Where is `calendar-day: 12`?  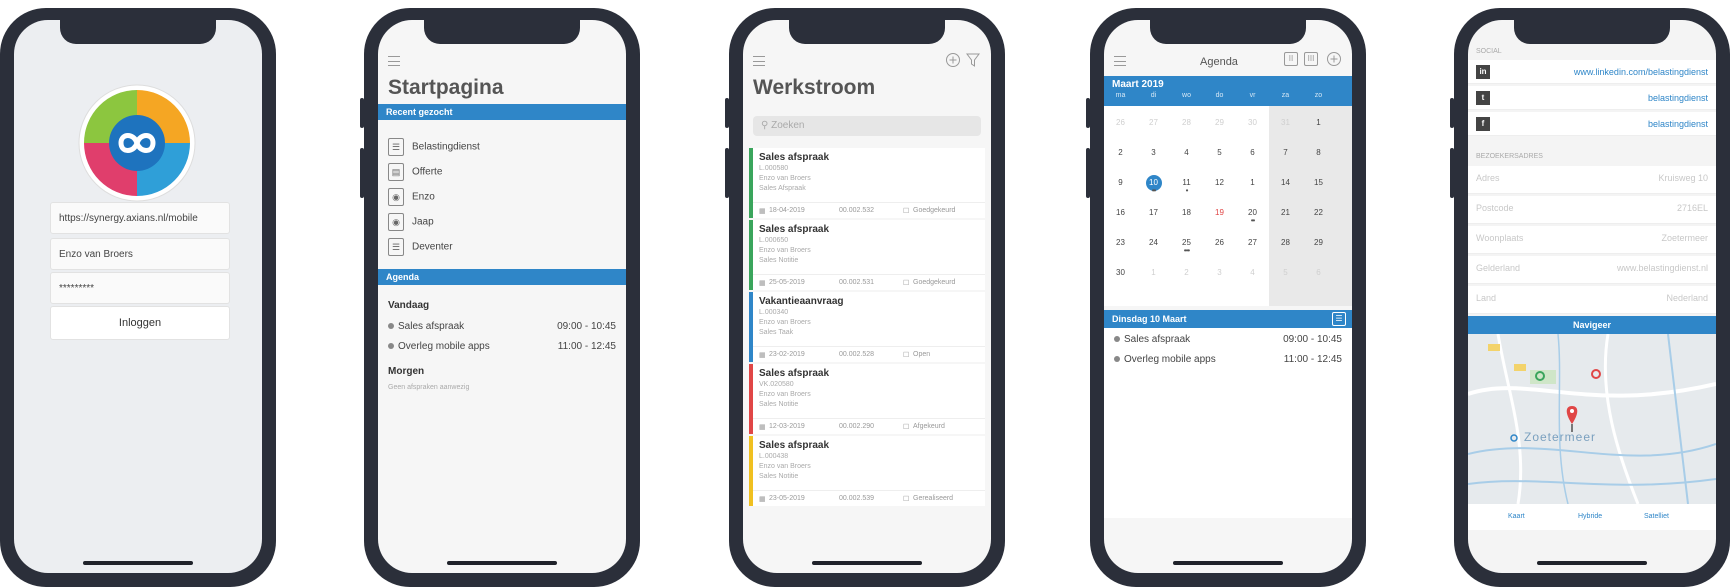 calendar-day: 12 is located at coordinates (1219, 183).